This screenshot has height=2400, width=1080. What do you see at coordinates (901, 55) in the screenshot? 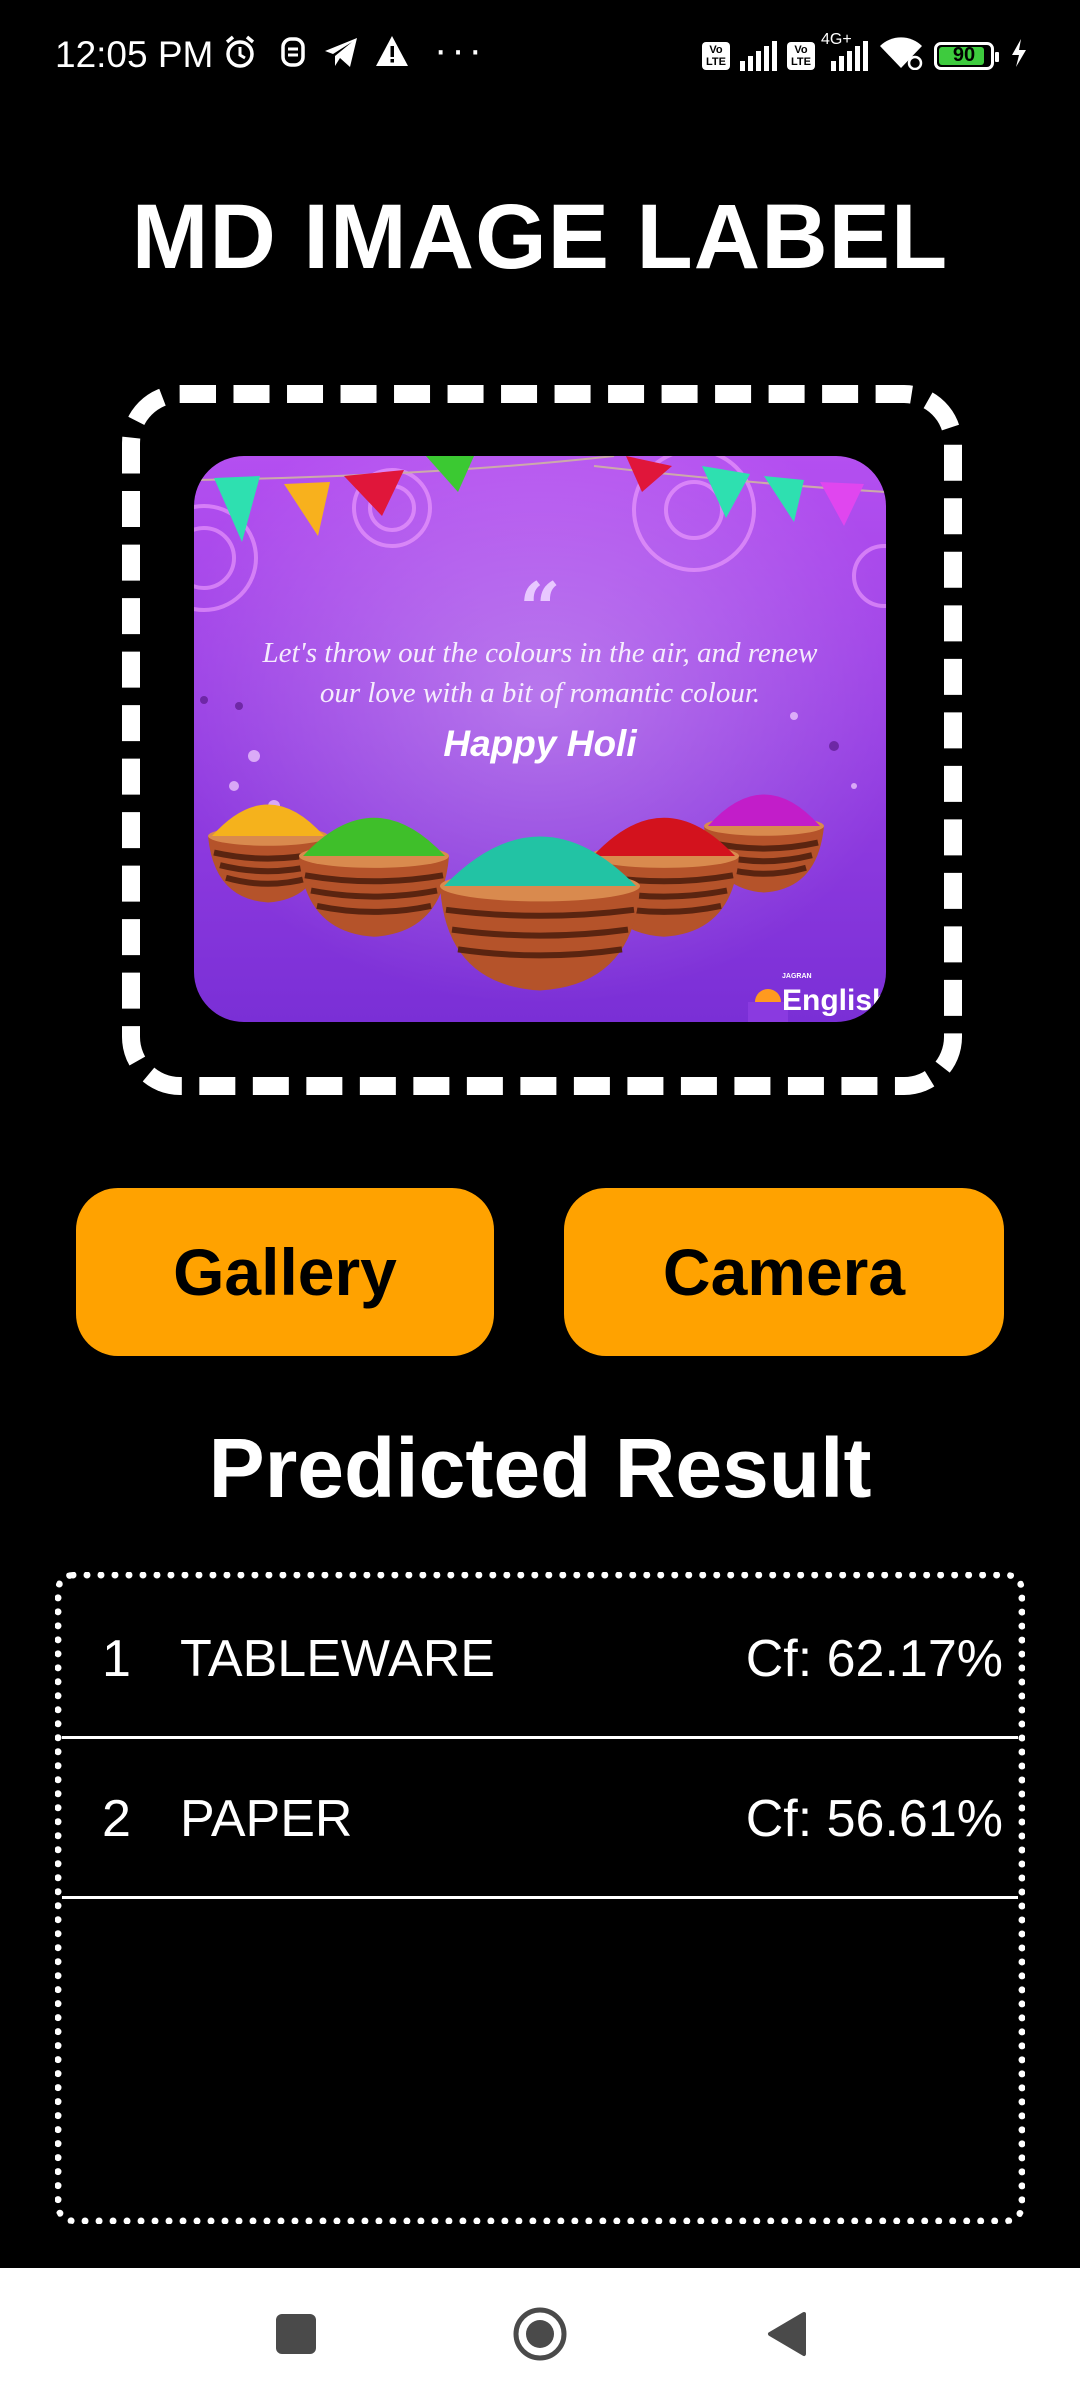
I see `wifi-icon` at bounding box center [901, 55].